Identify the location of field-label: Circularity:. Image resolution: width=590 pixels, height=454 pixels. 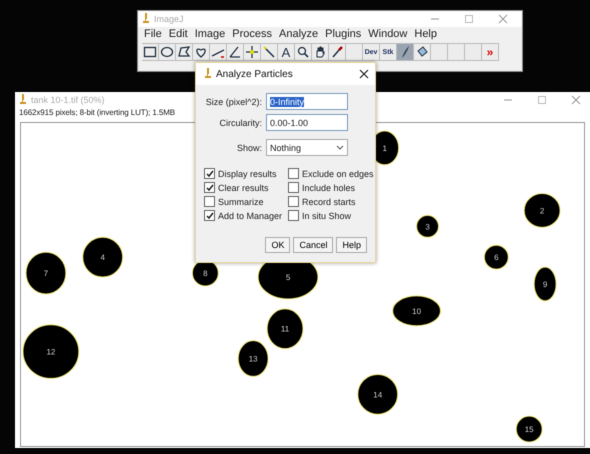
(240, 123).